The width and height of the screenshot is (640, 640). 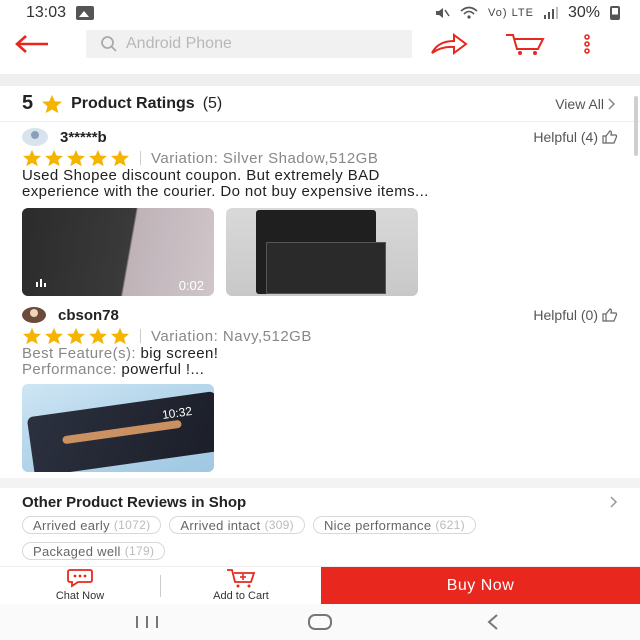 What do you see at coordinates (469, 12) in the screenshot?
I see `wifi-icon` at bounding box center [469, 12].